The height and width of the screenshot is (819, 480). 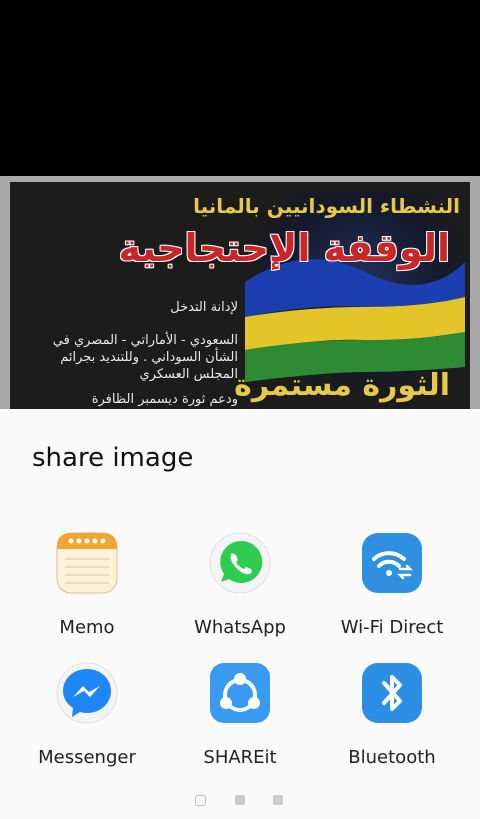 I want to click on share-target-shareit: SHAREit, so click(x=240, y=721).